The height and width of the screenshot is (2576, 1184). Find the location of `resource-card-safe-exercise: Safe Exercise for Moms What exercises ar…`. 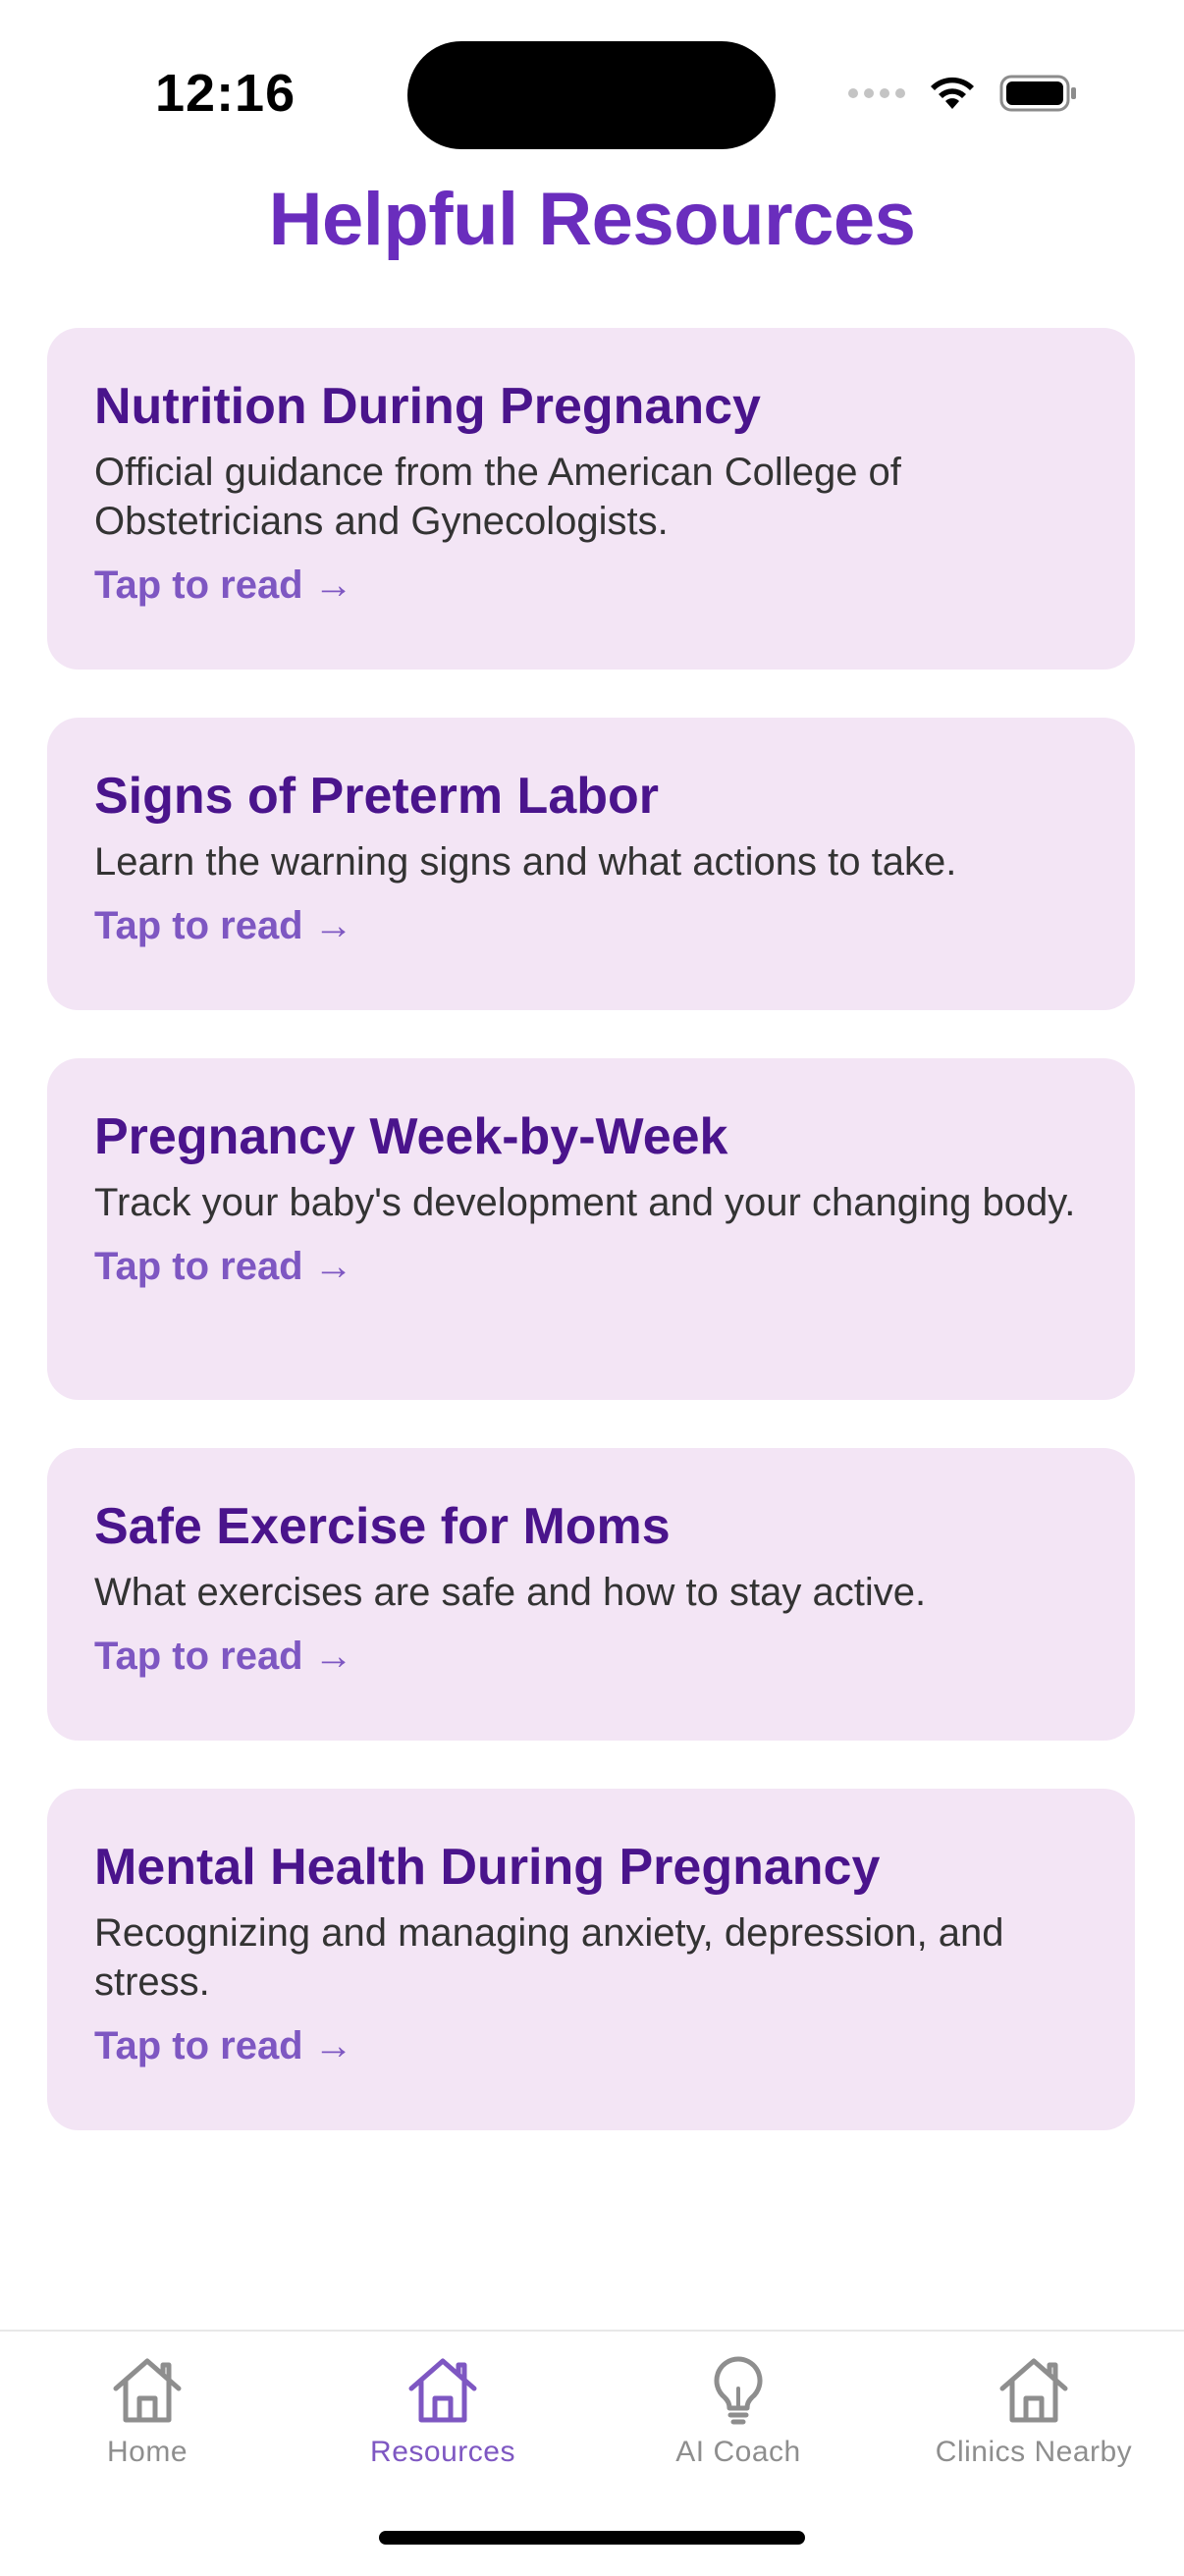

resource-card-safe-exercise: Safe Exercise for Moms What exercises ar… is located at coordinates (591, 1594).